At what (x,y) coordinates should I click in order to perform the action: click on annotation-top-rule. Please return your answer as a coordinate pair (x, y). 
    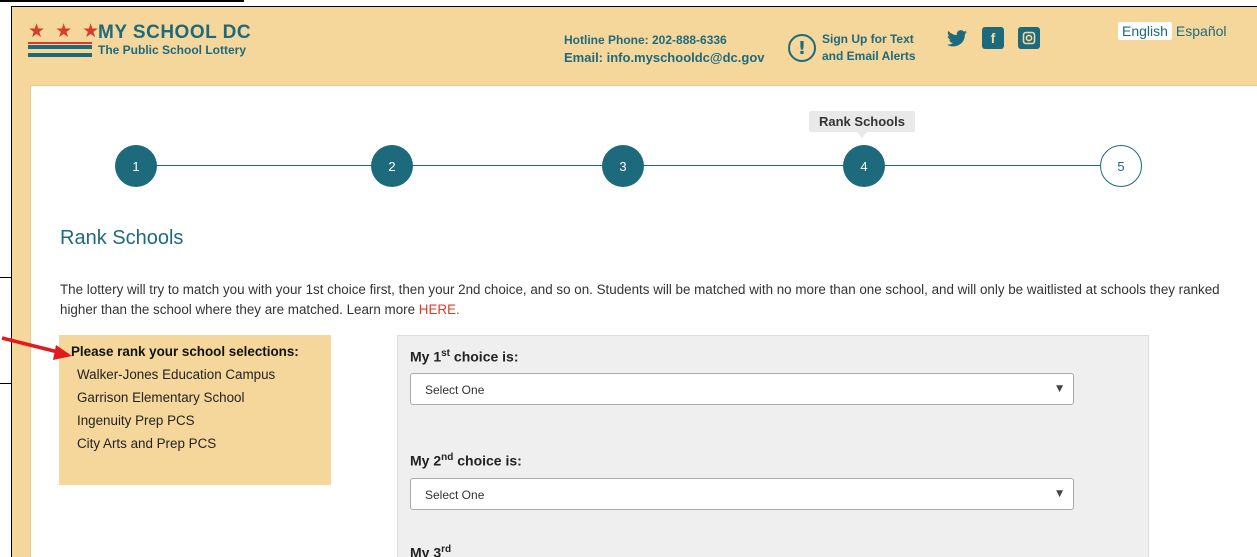
    Looking at the image, I should click on (122, 1).